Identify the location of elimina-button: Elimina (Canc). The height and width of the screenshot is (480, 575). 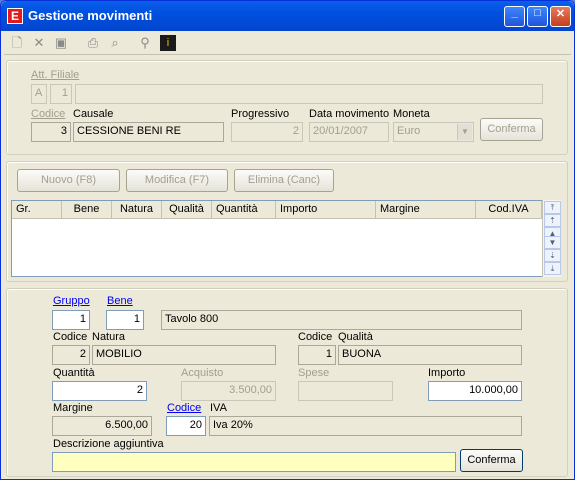
(284, 180).